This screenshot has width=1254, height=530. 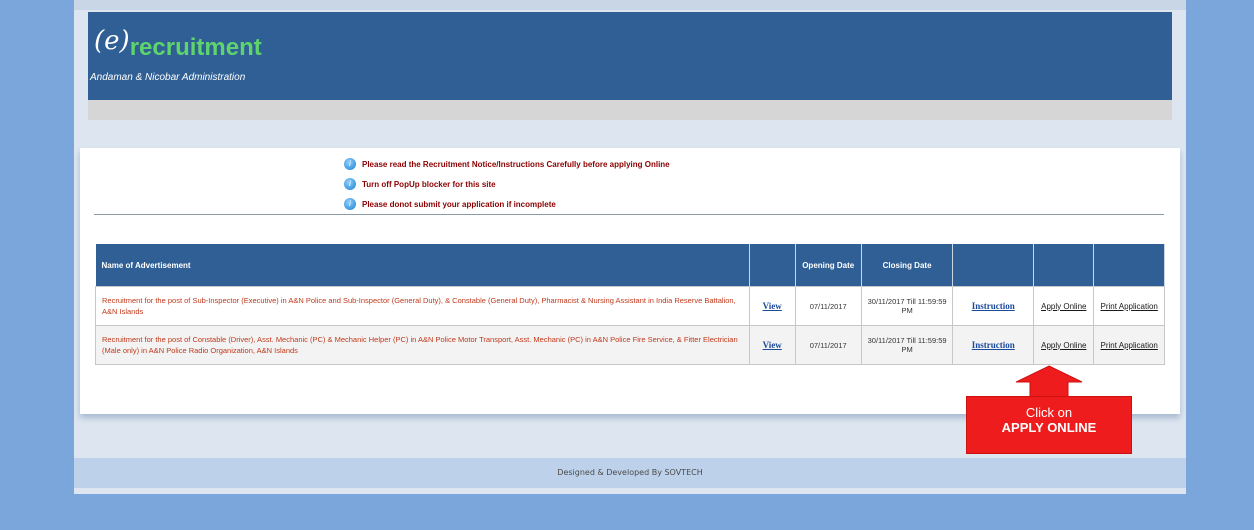 What do you see at coordinates (1129, 265) in the screenshot?
I see `header-print` at bounding box center [1129, 265].